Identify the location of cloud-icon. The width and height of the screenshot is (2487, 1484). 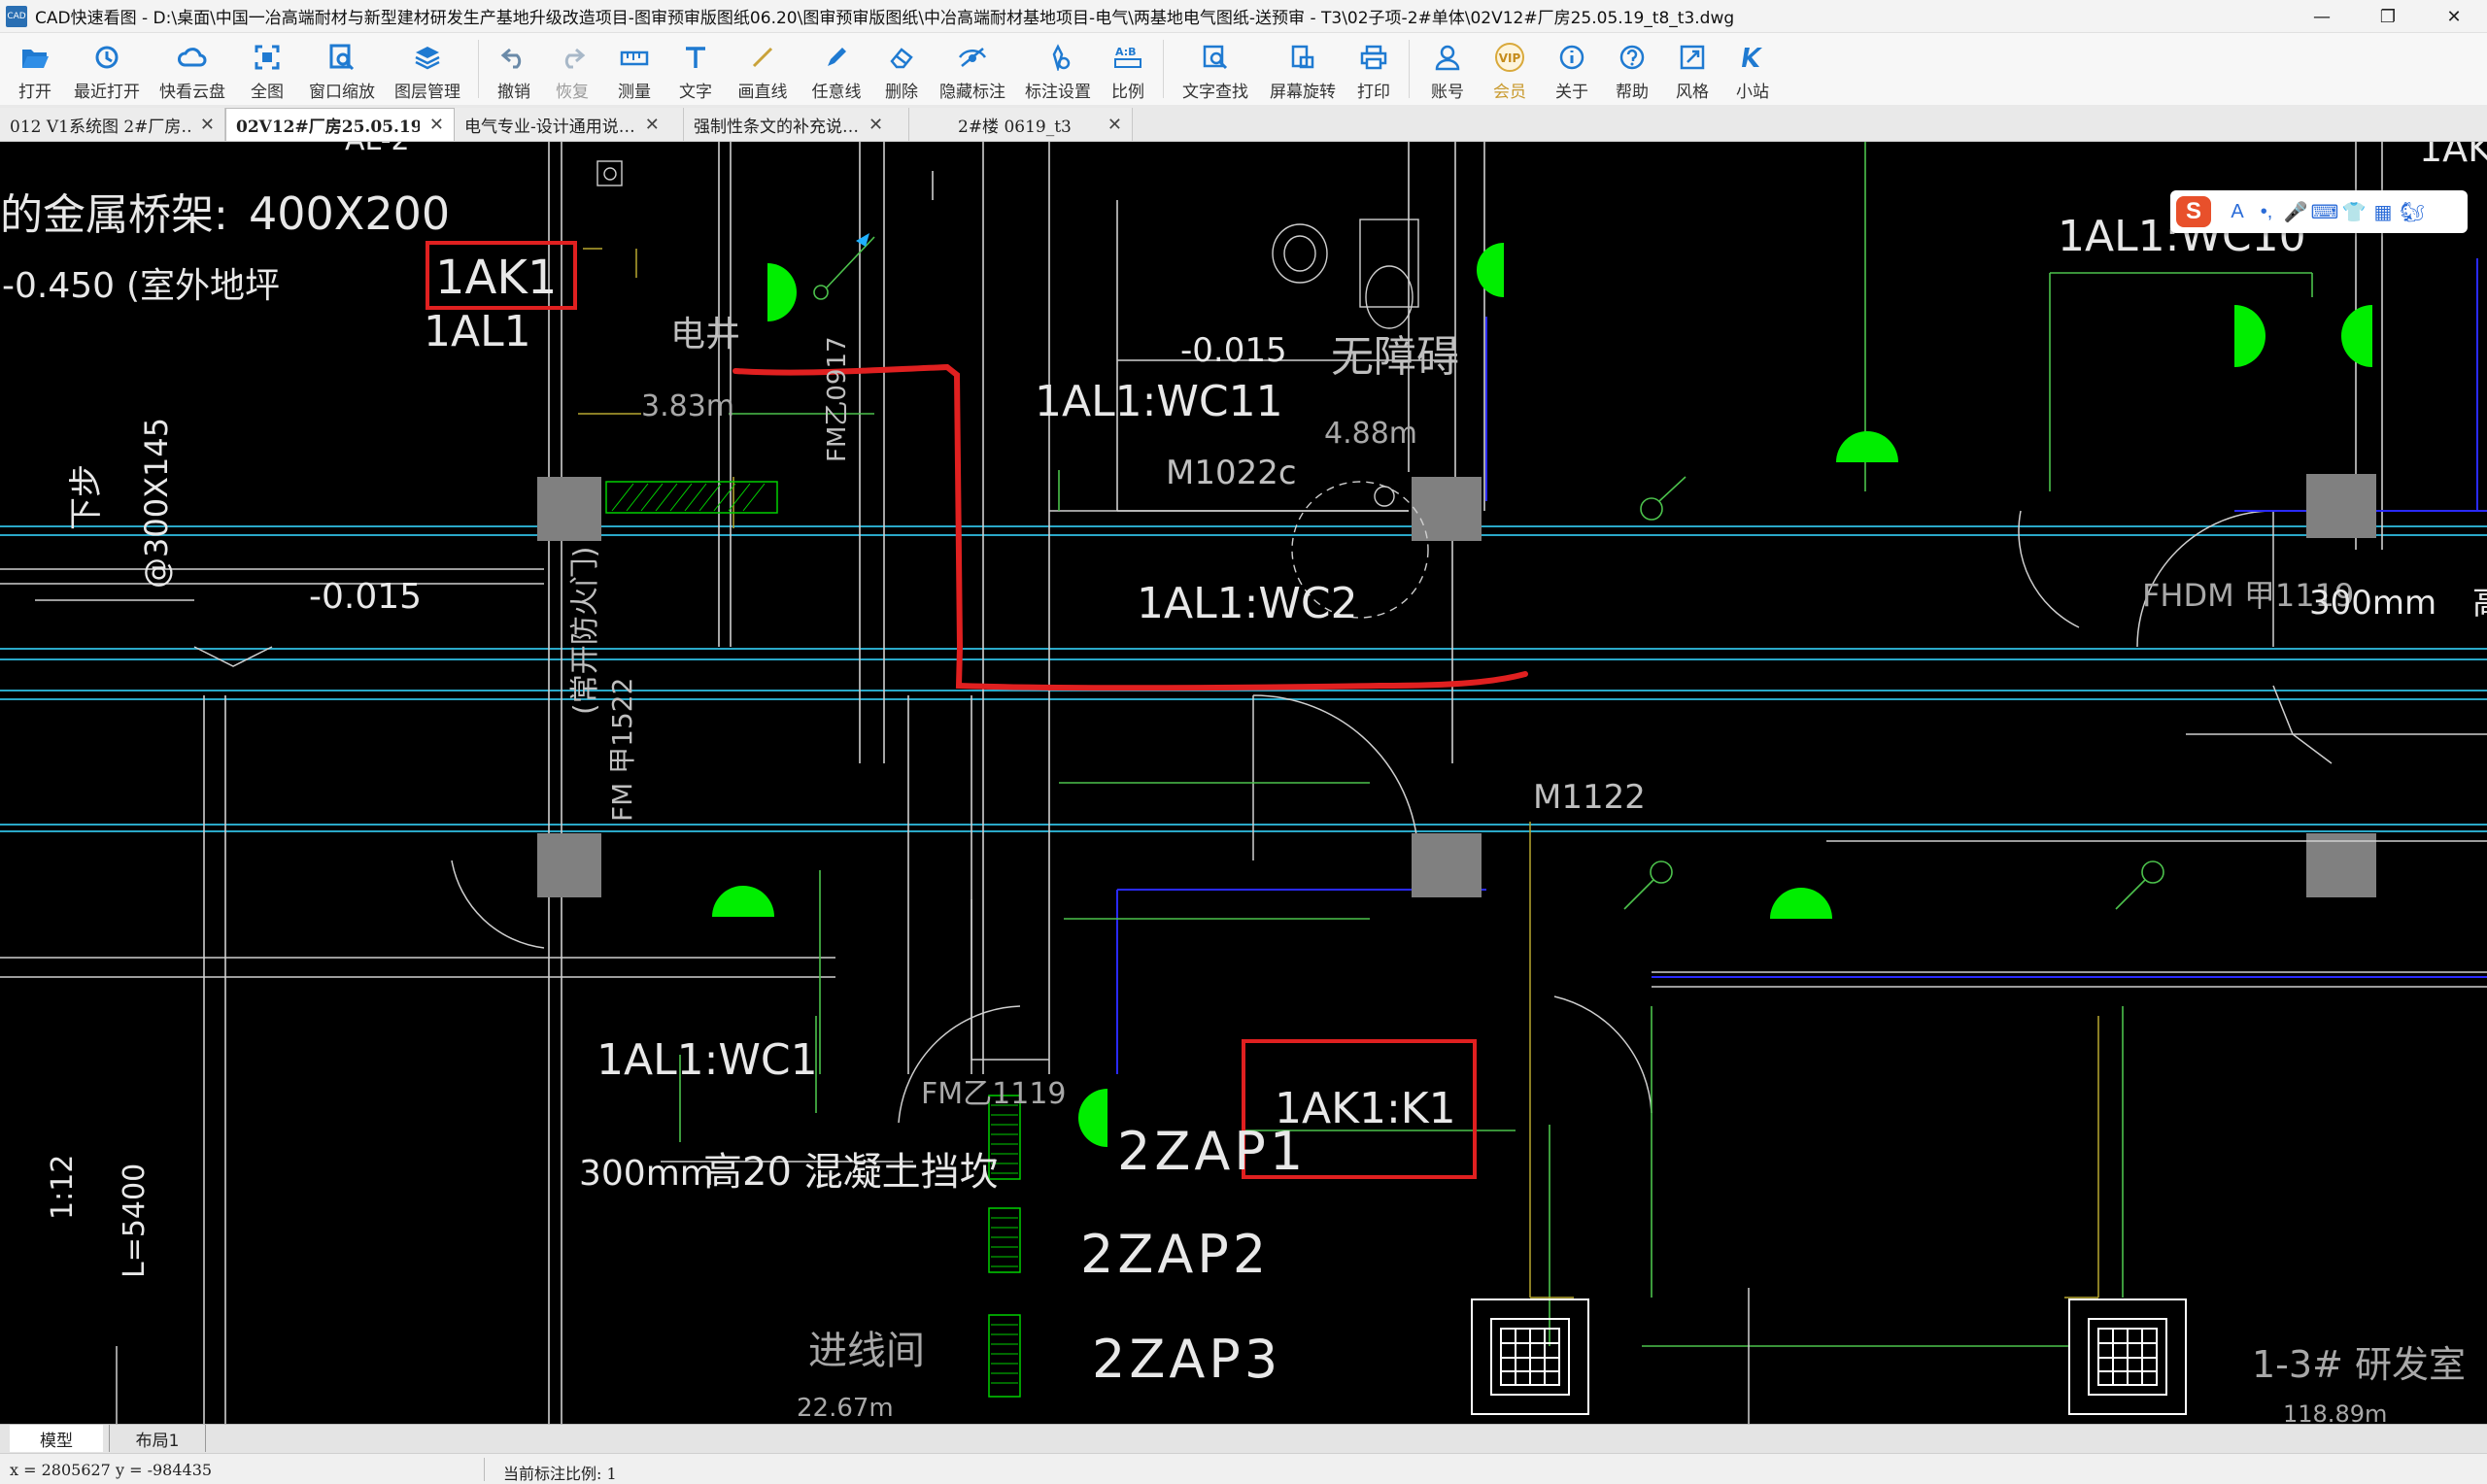
(192, 57).